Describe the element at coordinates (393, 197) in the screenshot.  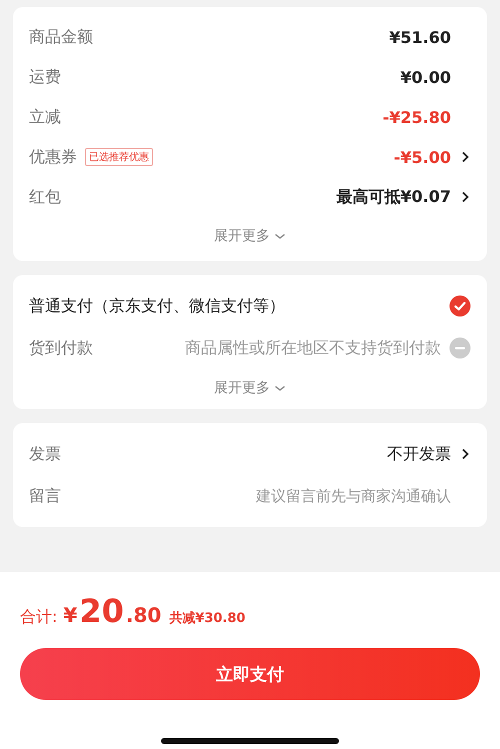
I see `row-value: 最高可抵¥0.07` at that location.